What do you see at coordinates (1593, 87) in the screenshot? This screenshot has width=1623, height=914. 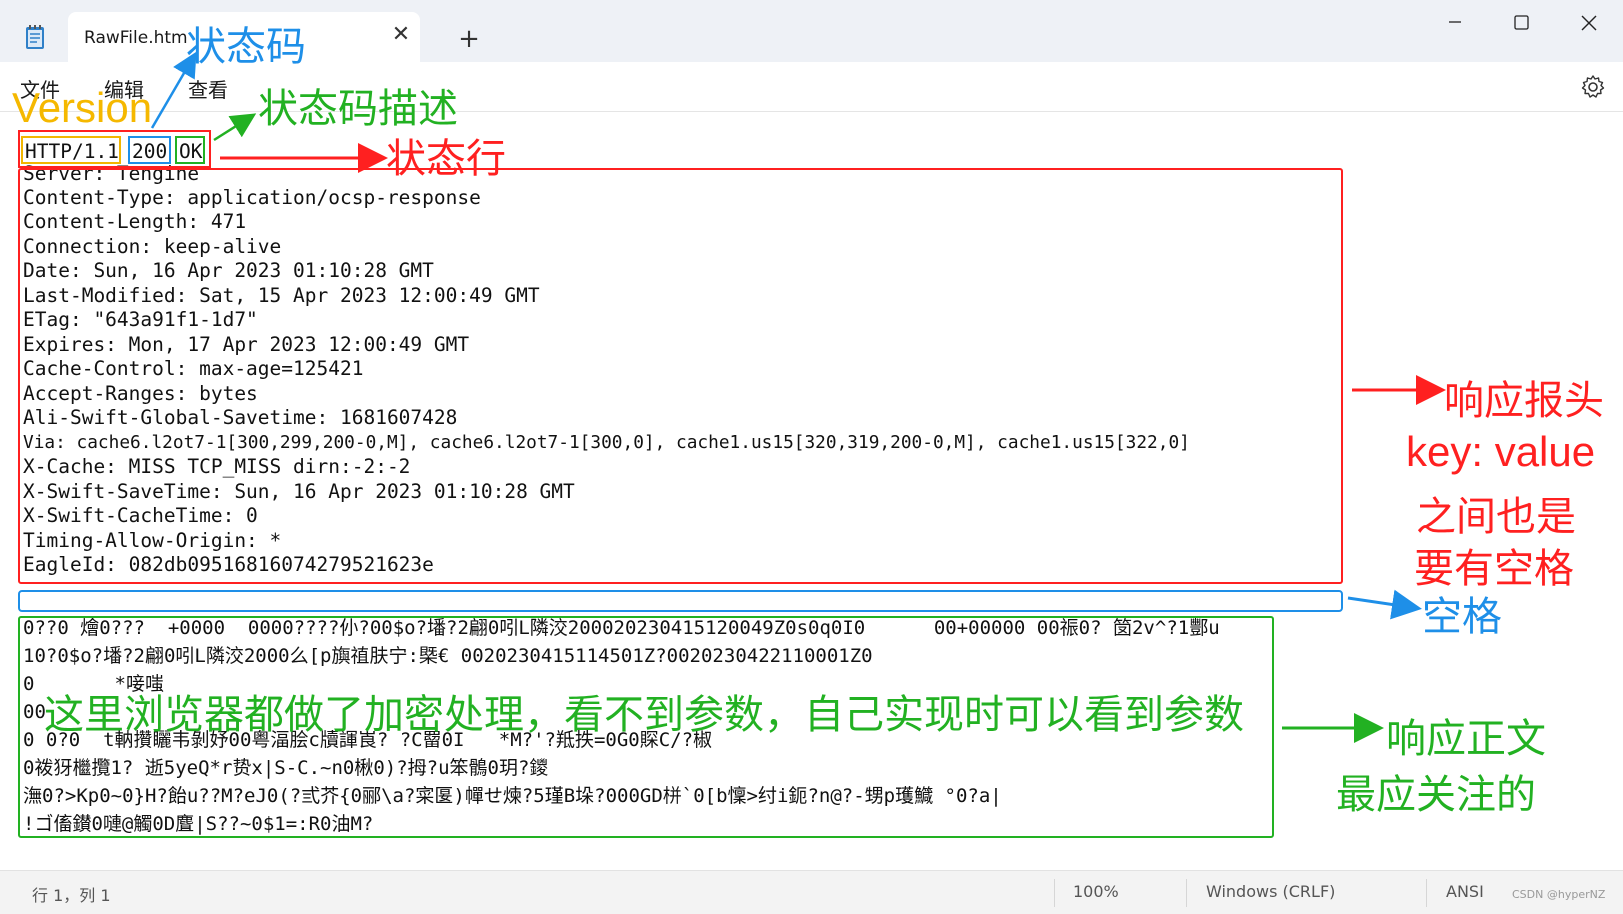 I see `gear-icon` at bounding box center [1593, 87].